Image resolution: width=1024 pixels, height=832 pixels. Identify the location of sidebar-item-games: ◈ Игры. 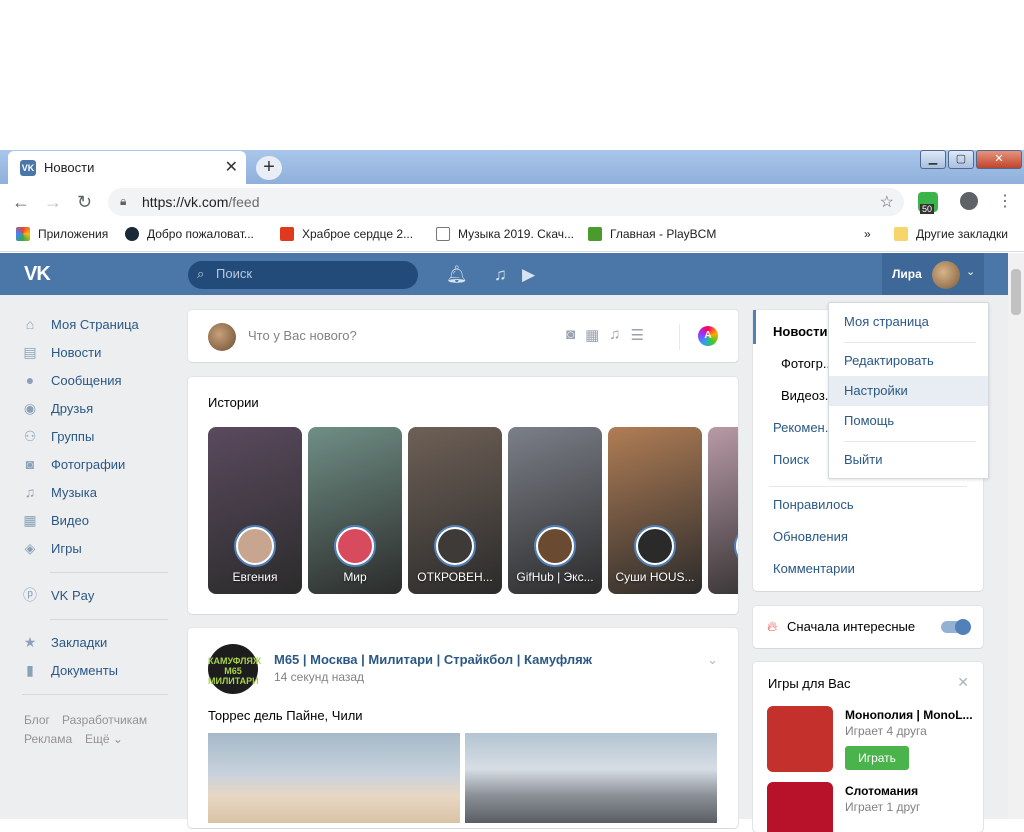
(52, 548).